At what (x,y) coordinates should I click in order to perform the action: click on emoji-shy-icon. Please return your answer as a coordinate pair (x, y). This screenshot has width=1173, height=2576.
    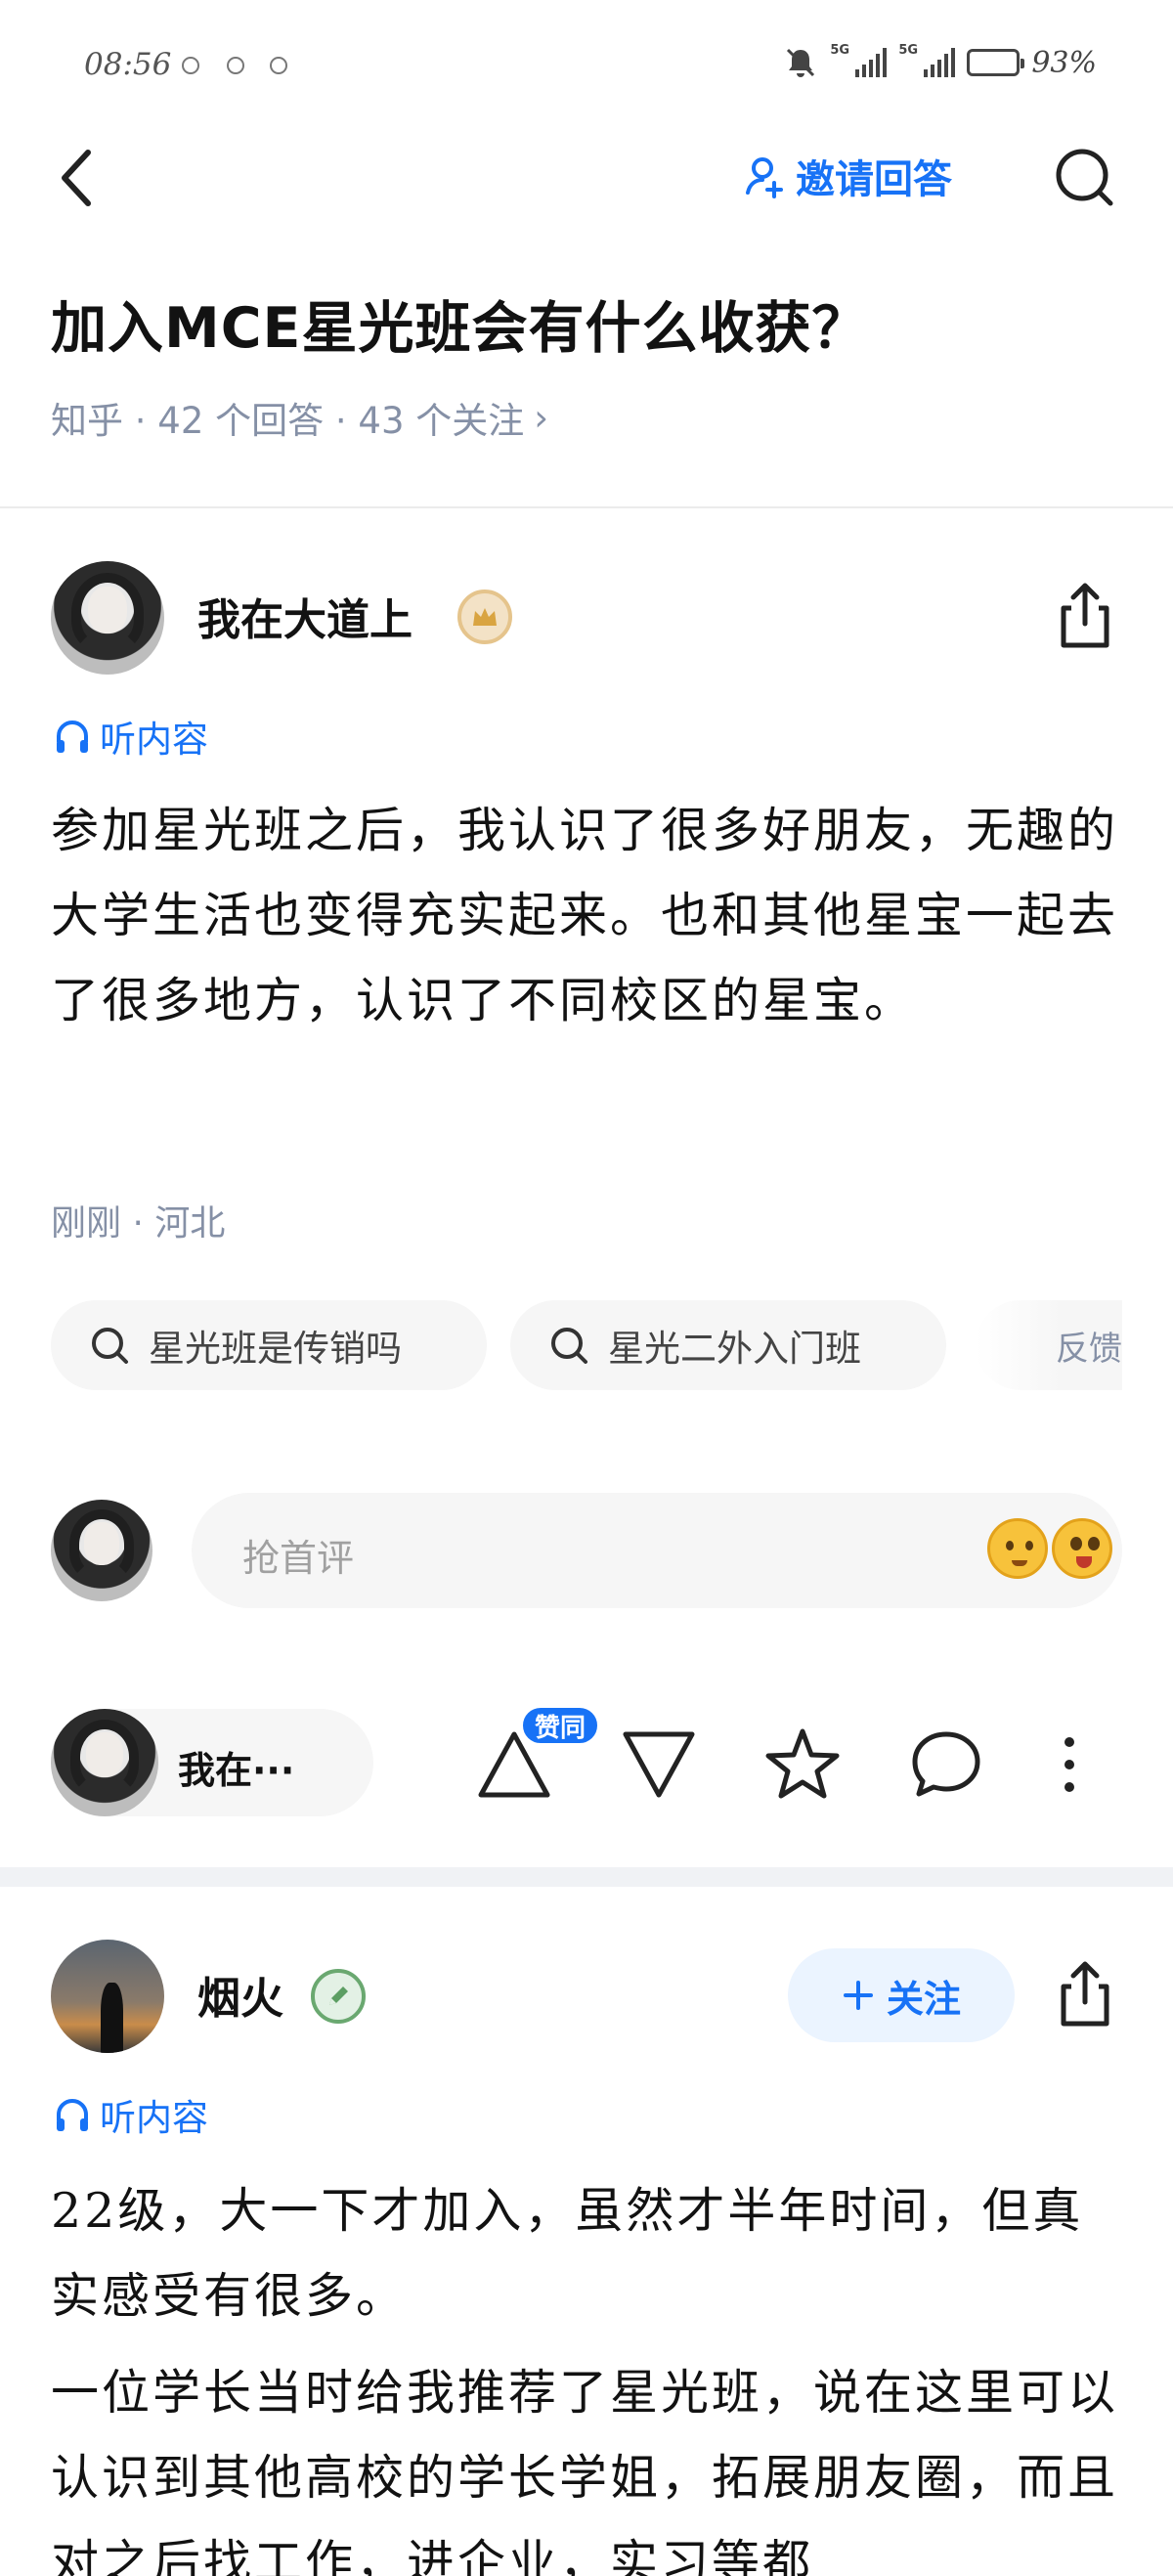
    Looking at the image, I should click on (1018, 1549).